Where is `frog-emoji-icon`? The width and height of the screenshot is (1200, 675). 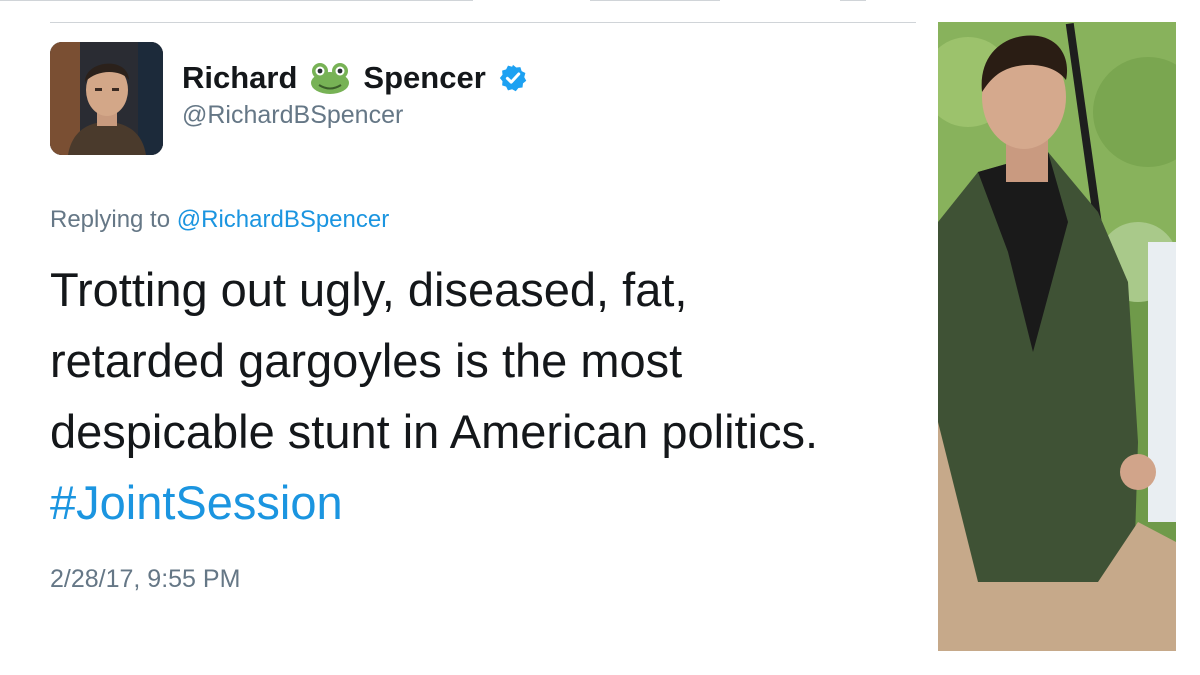
frog-emoji-icon is located at coordinates (330, 78).